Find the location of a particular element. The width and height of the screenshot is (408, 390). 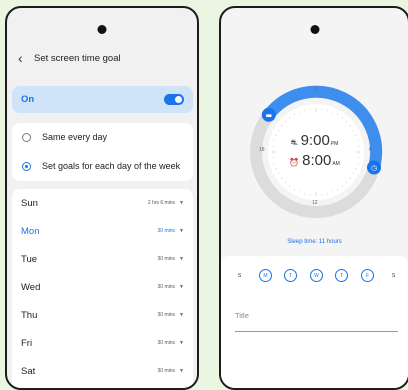

day-name: Tue is located at coordinates (29, 259).